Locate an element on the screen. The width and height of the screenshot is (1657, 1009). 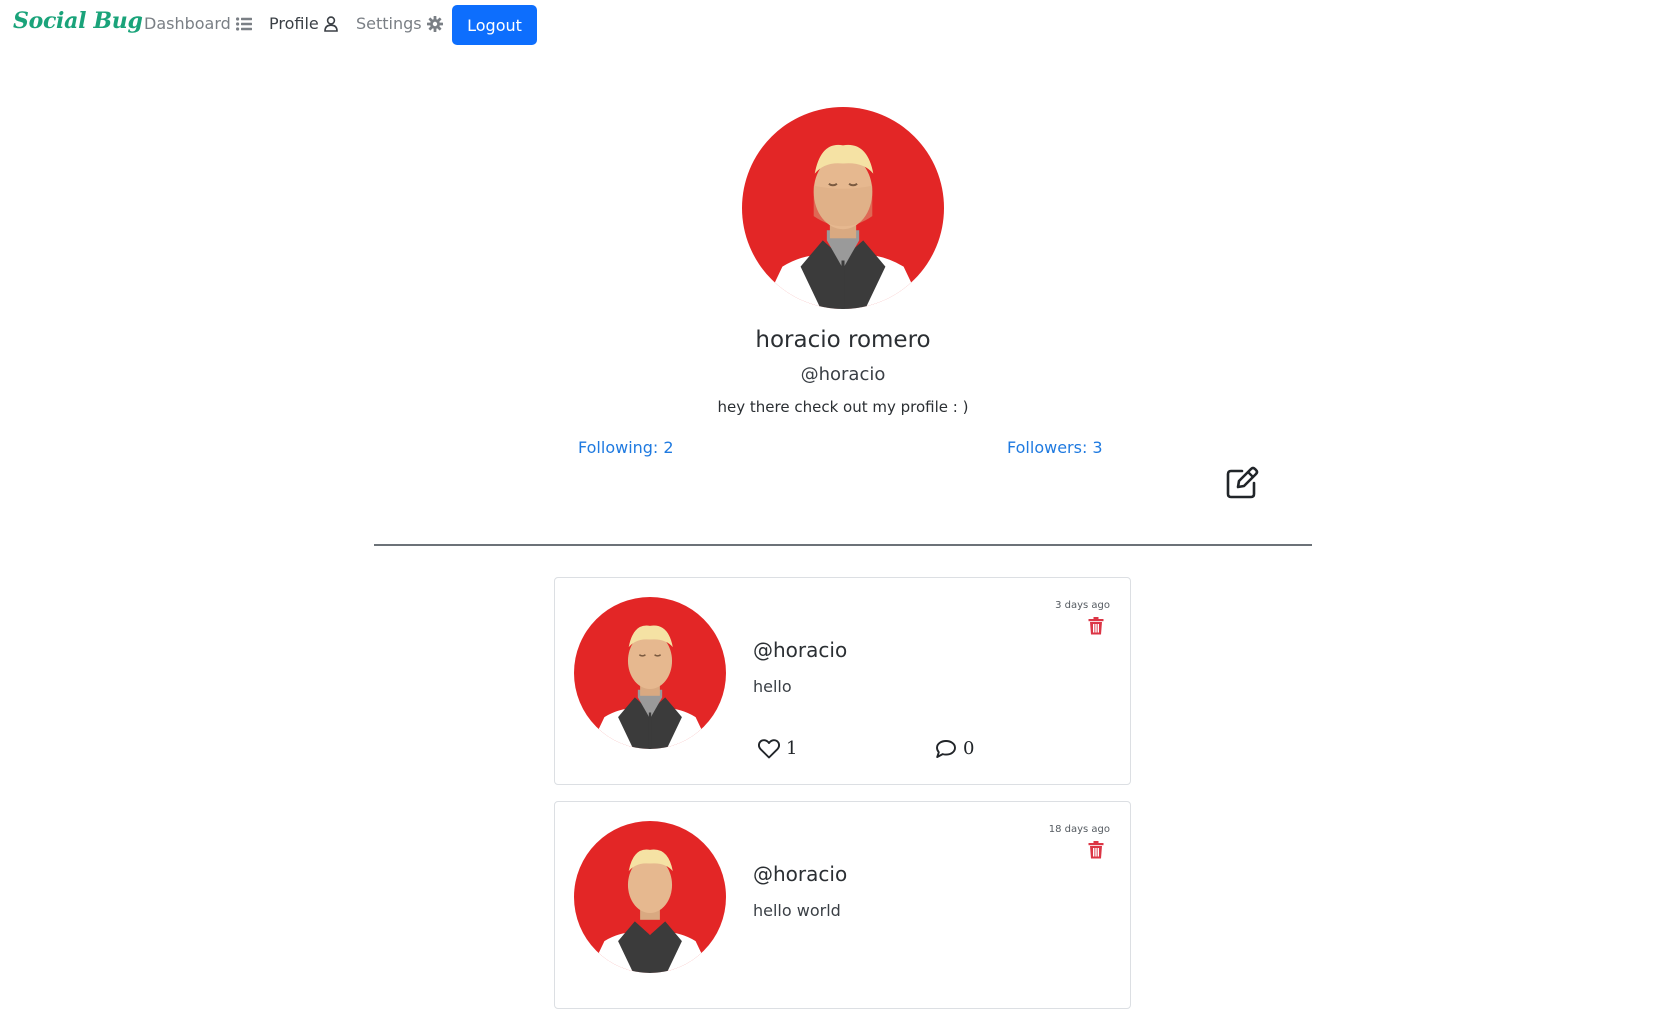
like-count: 1 is located at coordinates (792, 748).